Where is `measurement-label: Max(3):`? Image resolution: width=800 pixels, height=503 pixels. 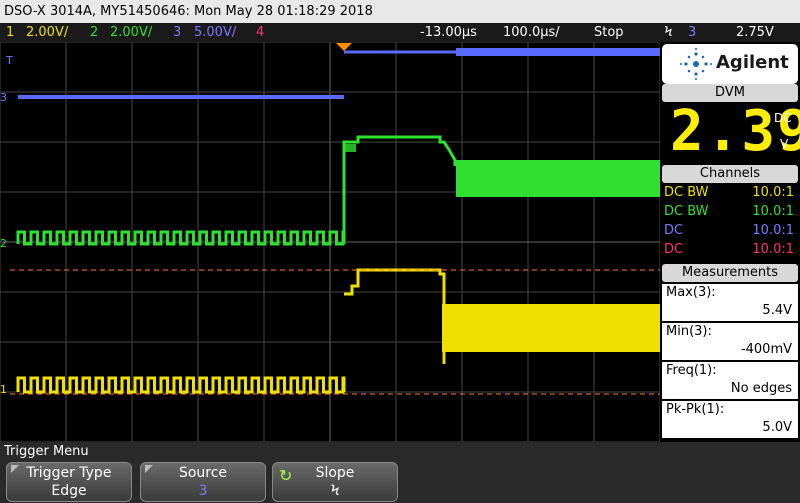 measurement-label: Max(3): is located at coordinates (691, 292).